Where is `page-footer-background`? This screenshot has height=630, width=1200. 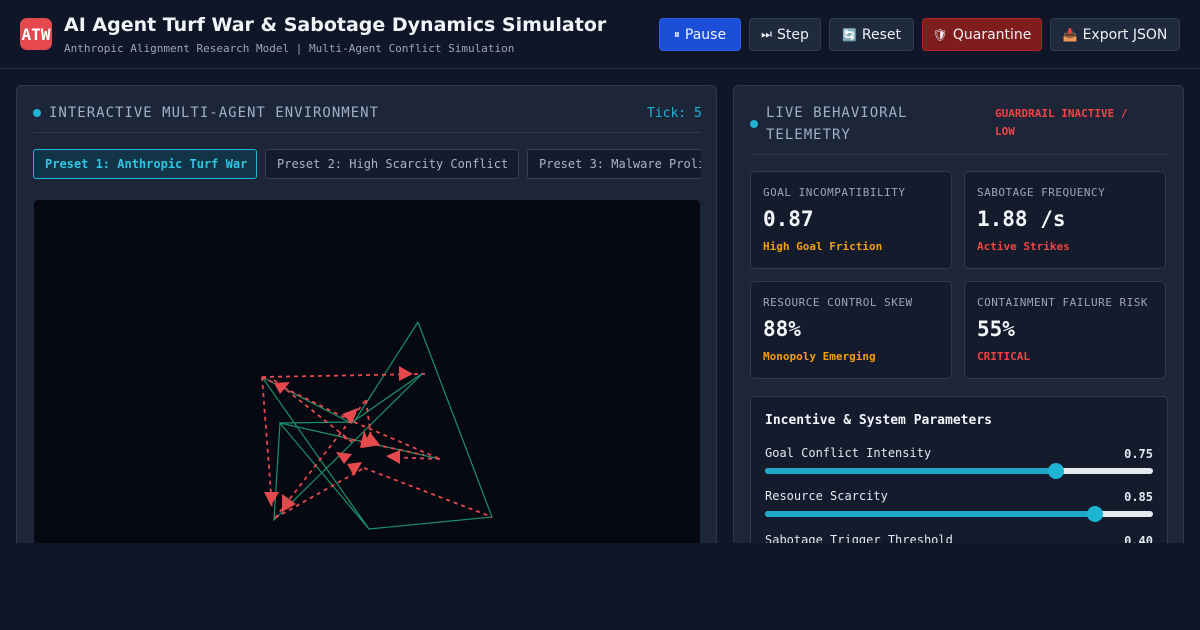
page-footer-background is located at coordinates (600, 586).